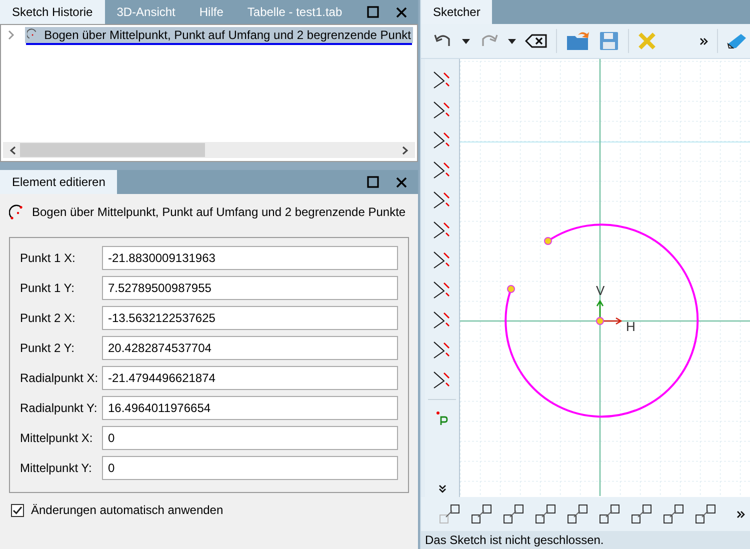 This screenshot has height=549, width=750. Describe the element at coordinates (48, 348) in the screenshot. I see `field-label: Punkt 2 Y:` at that location.